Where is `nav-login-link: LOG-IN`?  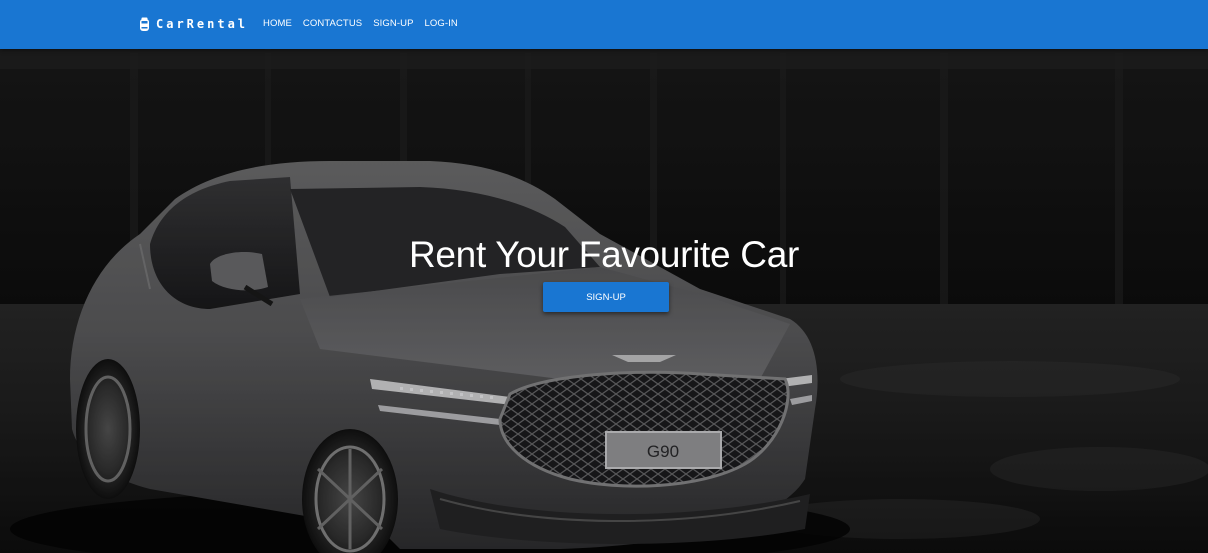 nav-login-link: LOG-IN is located at coordinates (441, 23).